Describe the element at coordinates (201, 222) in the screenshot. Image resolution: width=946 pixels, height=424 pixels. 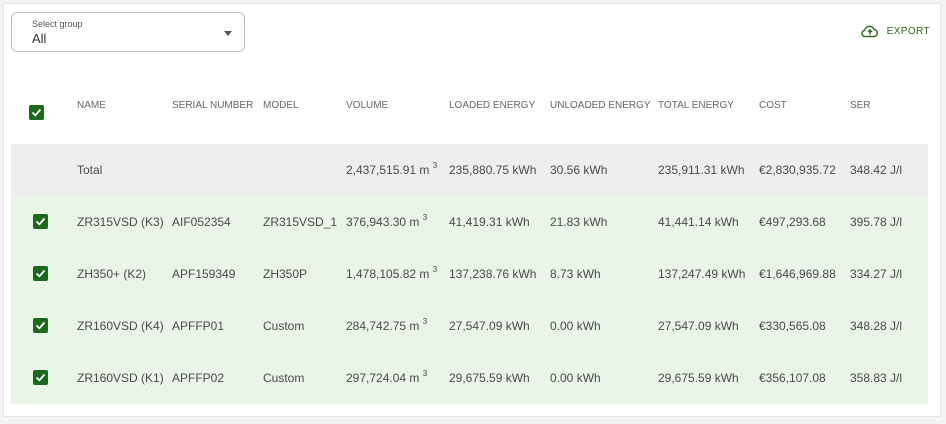
I see `cell-serial-number: AIF052354` at that location.